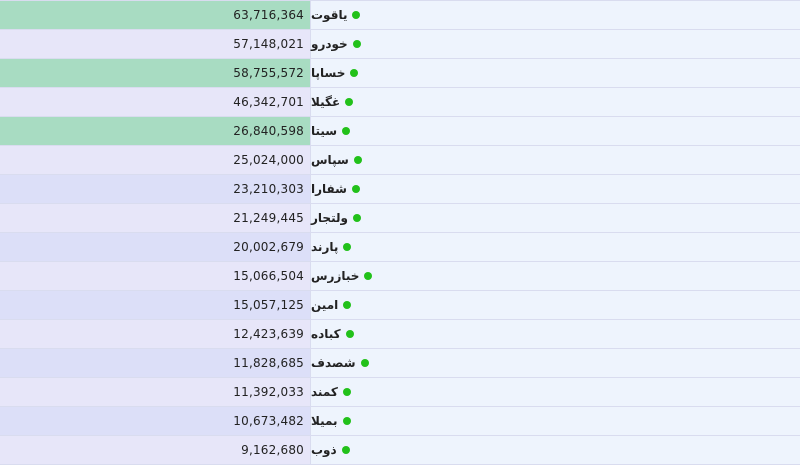 The image size is (800, 465). What do you see at coordinates (155, 421) in the screenshot?
I see `value-cell: 10,673,482` at bounding box center [155, 421].